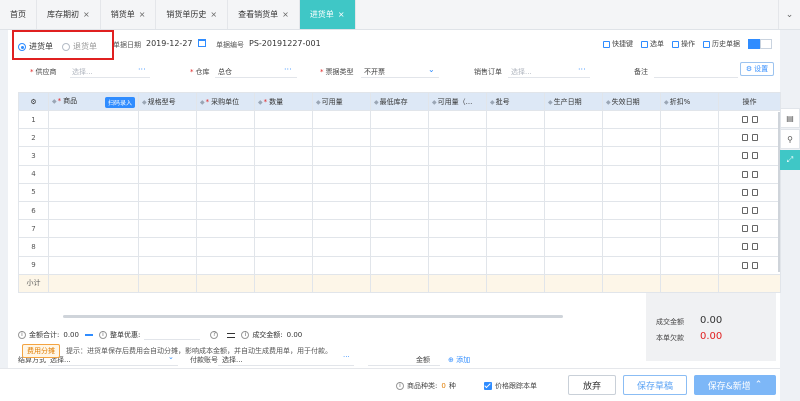 This screenshot has height=401, width=800. What do you see at coordinates (515, 101) in the screenshot?
I see `col-batch: ◆批号` at bounding box center [515, 101].